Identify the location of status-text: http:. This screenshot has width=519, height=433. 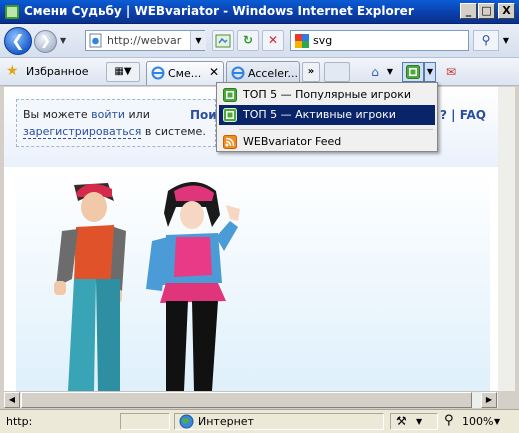
(19, 421).